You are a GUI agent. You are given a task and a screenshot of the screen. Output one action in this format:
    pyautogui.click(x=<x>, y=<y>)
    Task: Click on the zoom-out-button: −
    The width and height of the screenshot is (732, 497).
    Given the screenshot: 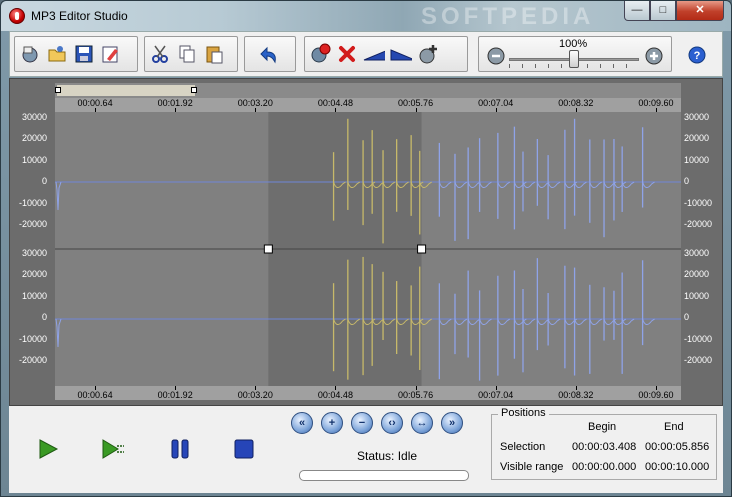 What is the action you would take?
    pyautogui.click(x=362, y=423)
    